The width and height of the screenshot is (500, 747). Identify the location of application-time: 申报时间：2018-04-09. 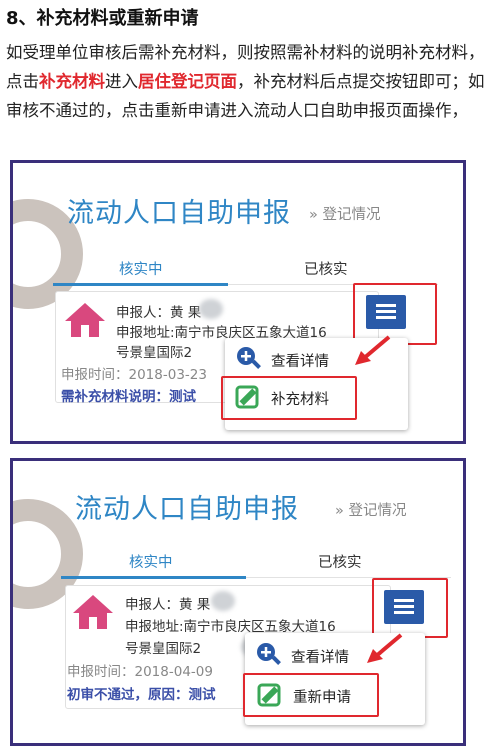
(140, 672).